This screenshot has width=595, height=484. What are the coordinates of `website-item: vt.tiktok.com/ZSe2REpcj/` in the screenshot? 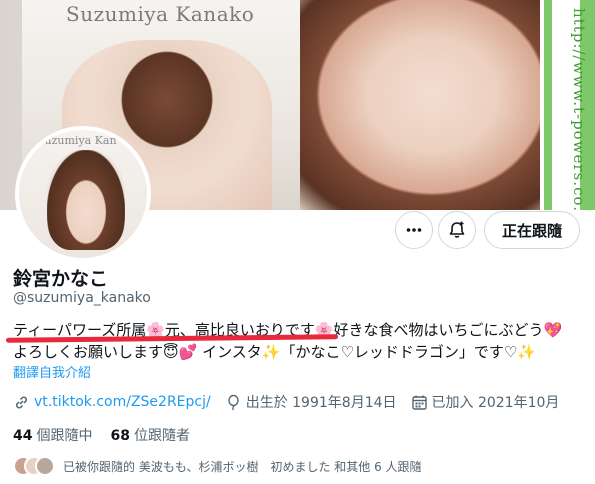 It's located at (112, 402).